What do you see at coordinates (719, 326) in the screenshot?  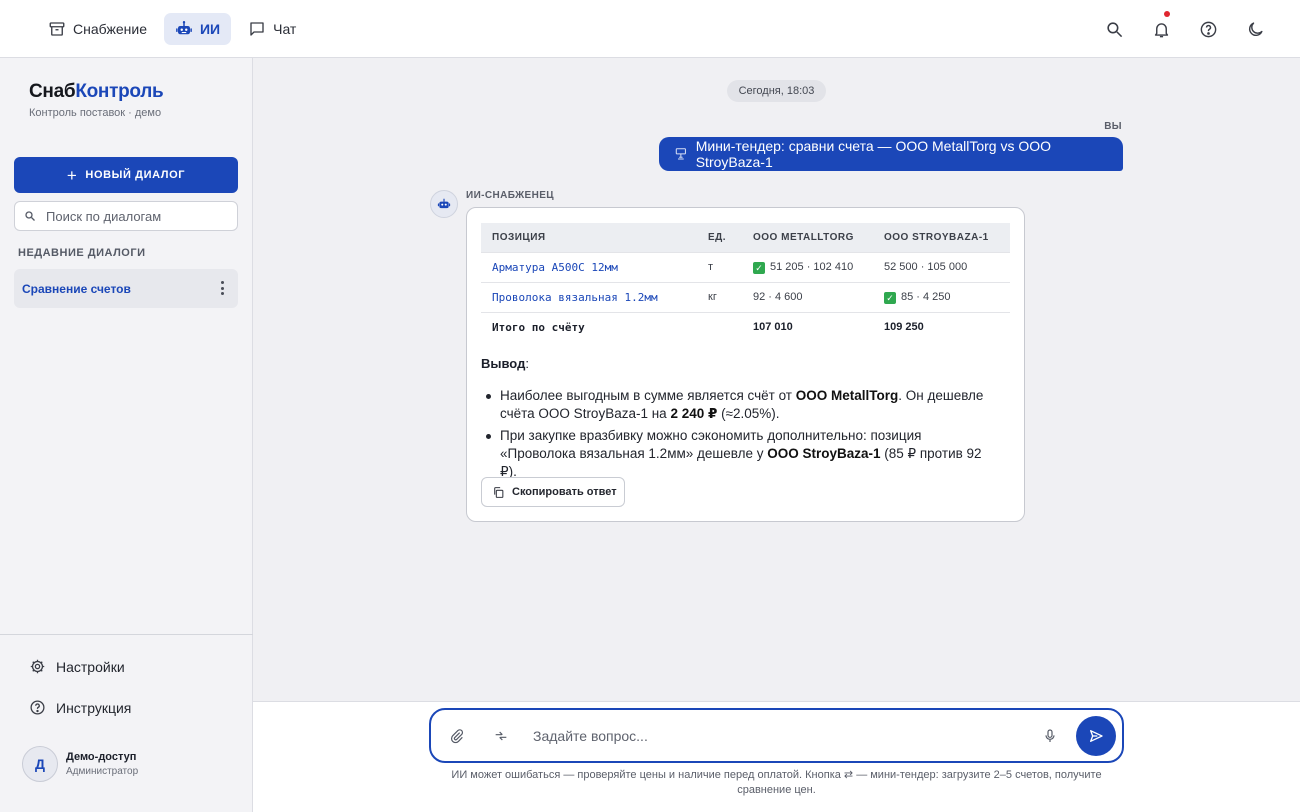 I see `cell-total-unit` at bounding box center [719, 326].